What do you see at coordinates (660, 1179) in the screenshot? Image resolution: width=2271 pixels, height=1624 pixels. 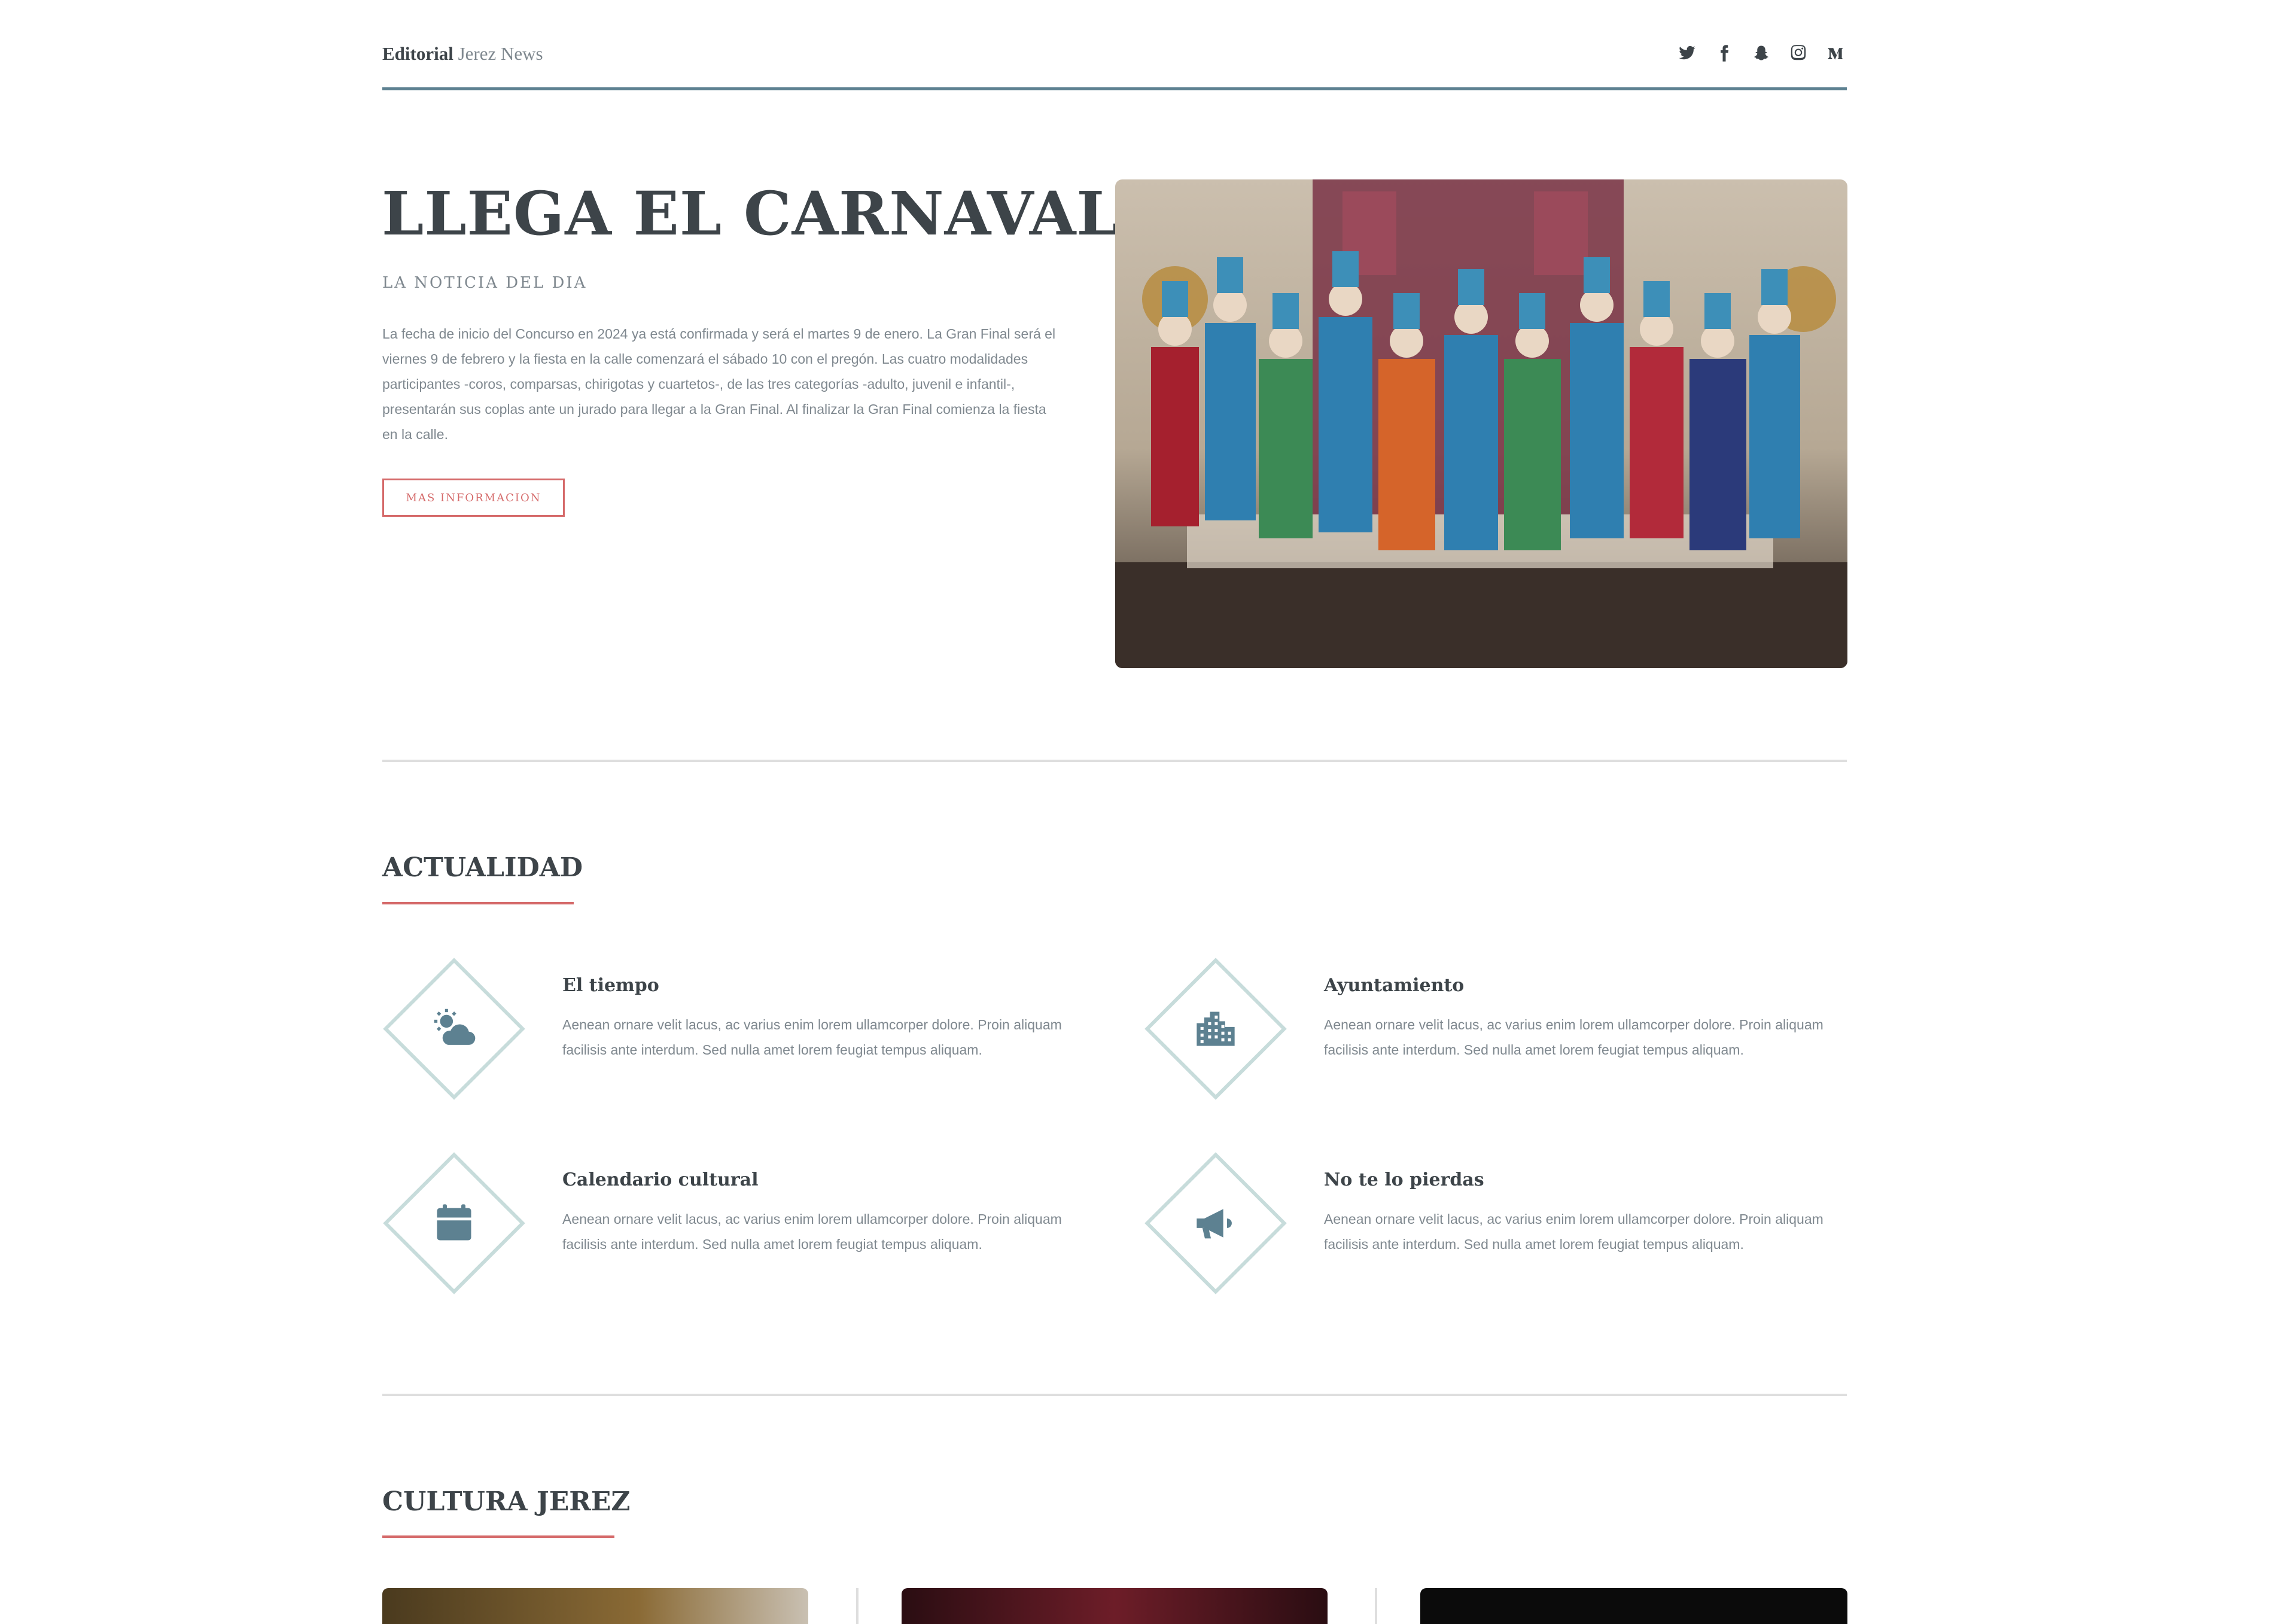 I see `feature-title: Calendario cultural` at bounding box center [660, 1179].